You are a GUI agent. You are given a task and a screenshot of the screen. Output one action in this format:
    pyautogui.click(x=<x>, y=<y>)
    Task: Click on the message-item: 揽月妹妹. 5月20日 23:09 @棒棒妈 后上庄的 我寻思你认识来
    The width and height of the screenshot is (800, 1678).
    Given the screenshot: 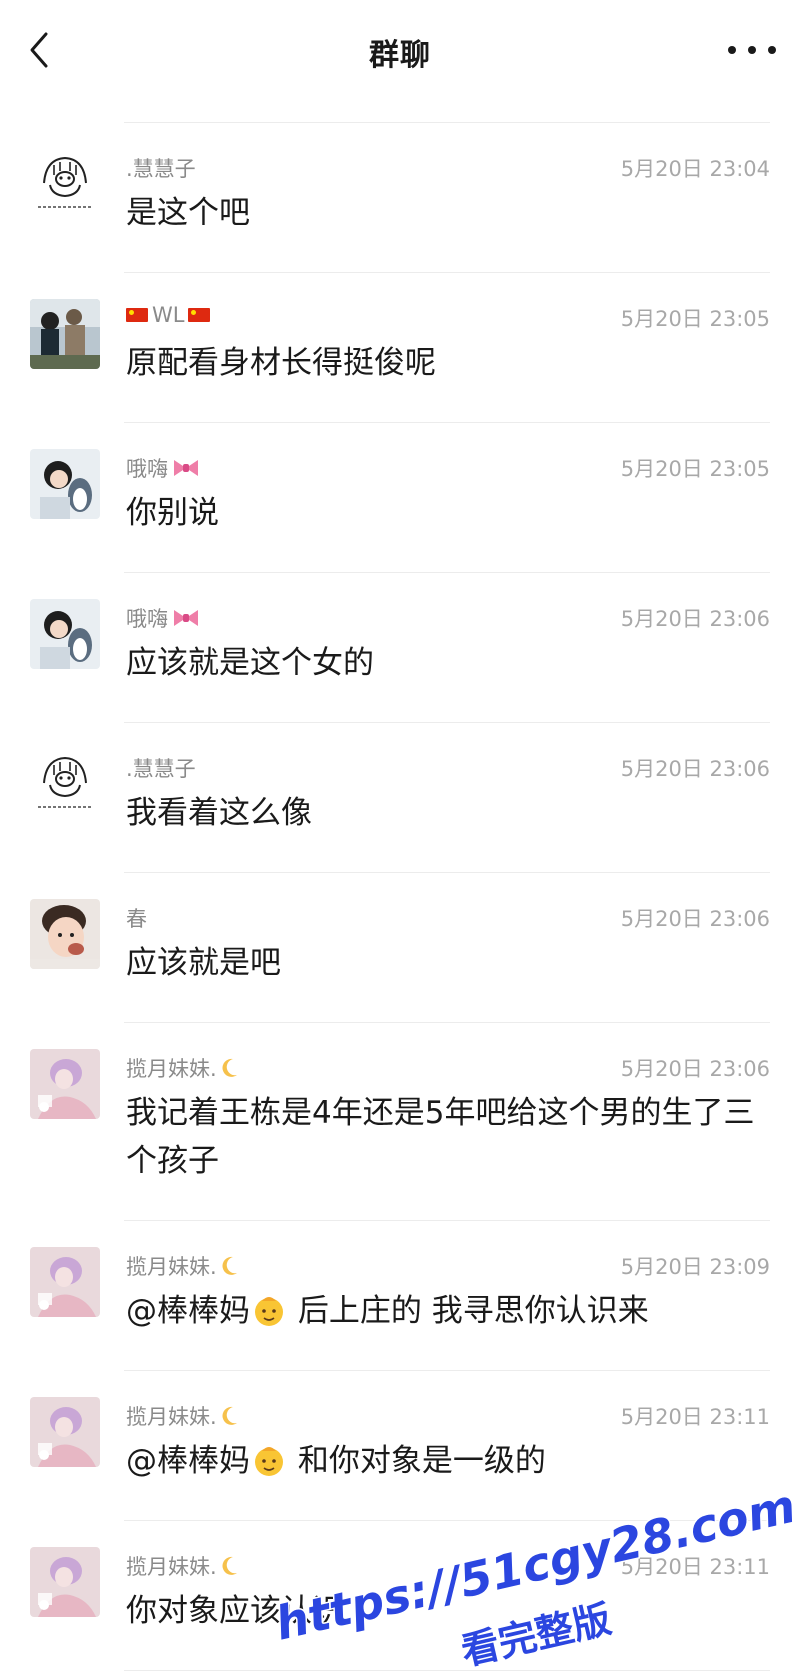 What is the action you would take?
    pyautogui.click(x=400, y=1296)
    